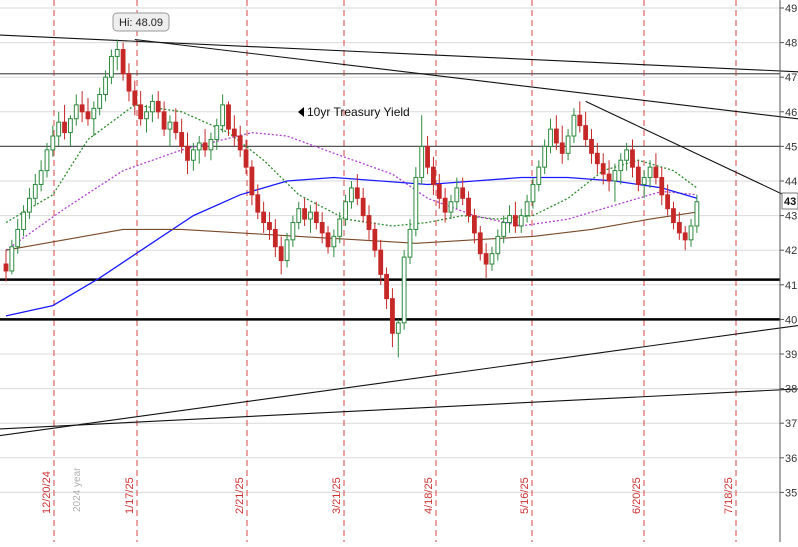  What do you see at coordinates (354, 112) in the screenshot?
I see `annotation-group: 10yr Treasury Yield` at bounding box center [354, 112].